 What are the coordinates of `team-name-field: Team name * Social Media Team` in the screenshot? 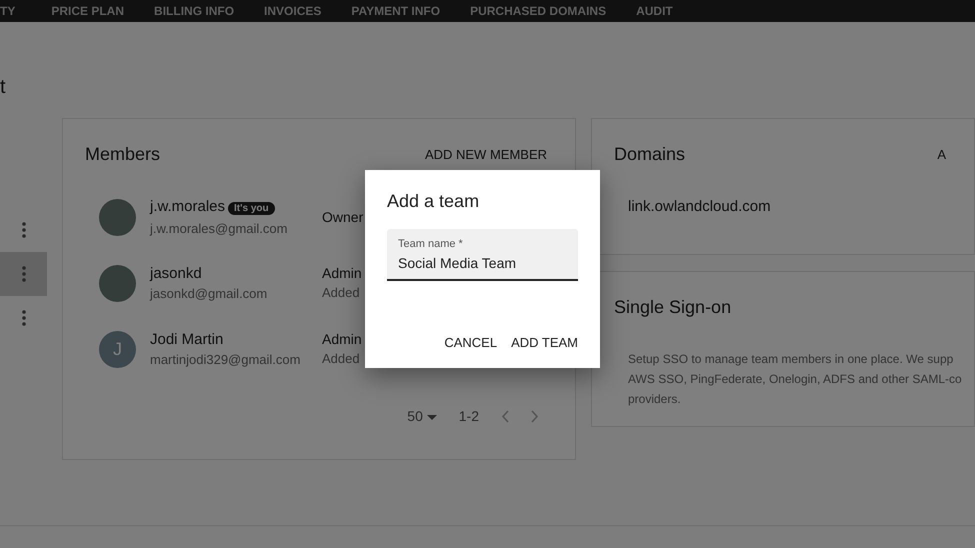 It's located at (482, 254).